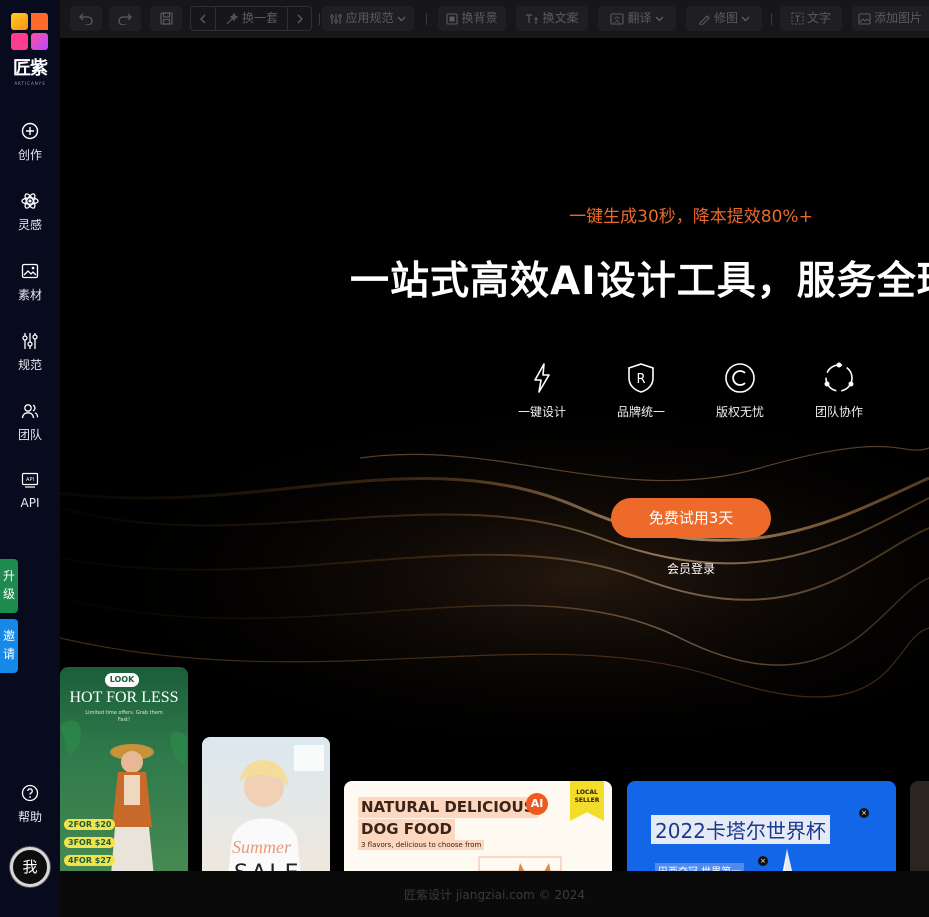 This screenshot has width=929, height=917. Describe the element at coordinates (124, 716) in the screenshot. I see `card-subtitle: Limited time offers. Grab them Fast!` at that location.